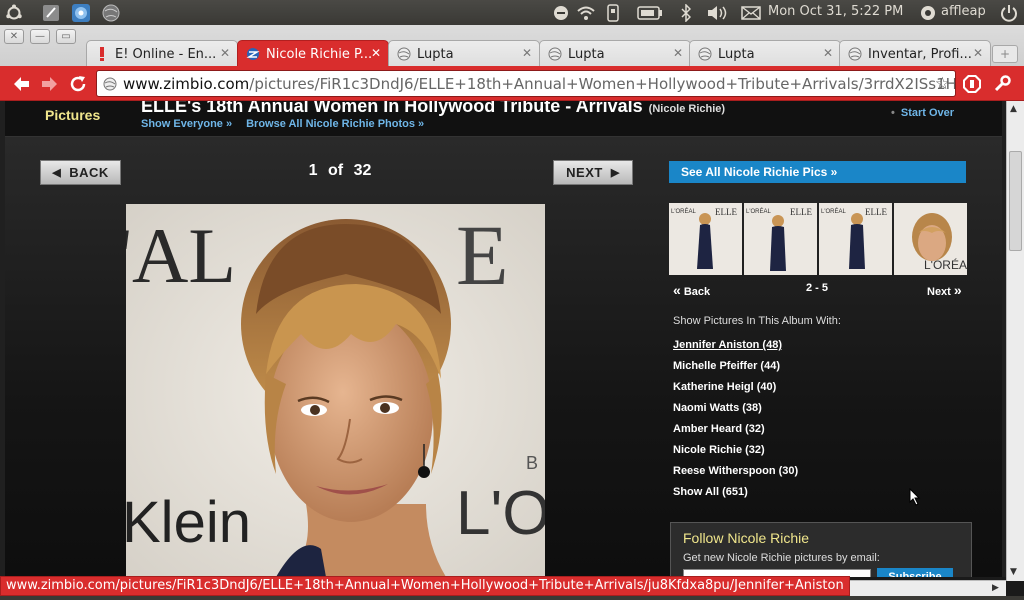  I want to click on celeb-link: Naomi Watts (38), so click(717, 408).